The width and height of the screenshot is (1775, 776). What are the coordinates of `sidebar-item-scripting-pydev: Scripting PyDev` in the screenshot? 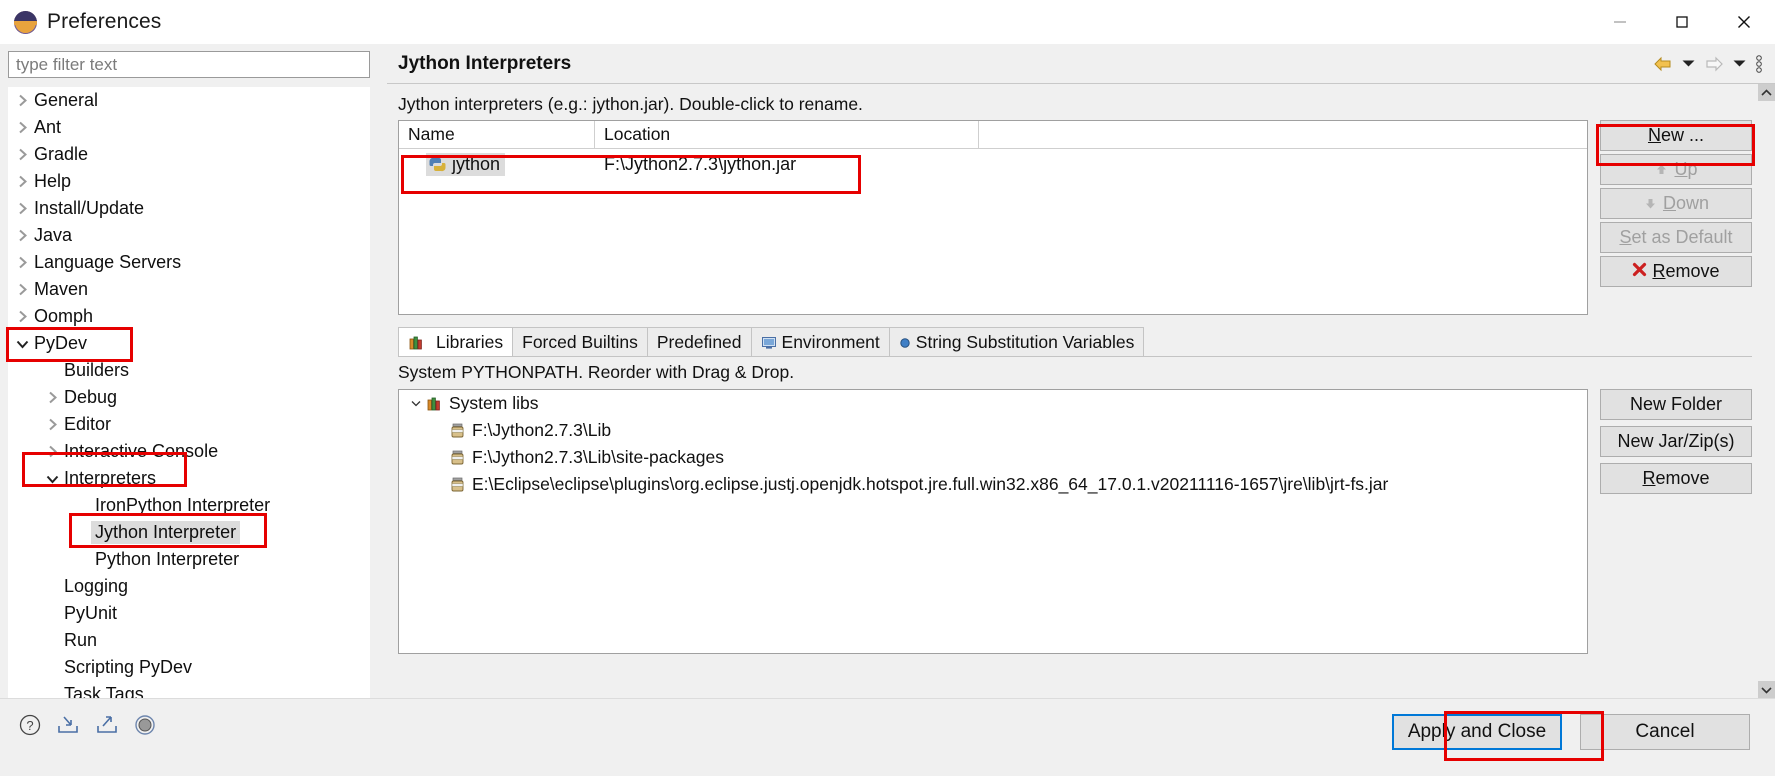 It's located at (180, 667).